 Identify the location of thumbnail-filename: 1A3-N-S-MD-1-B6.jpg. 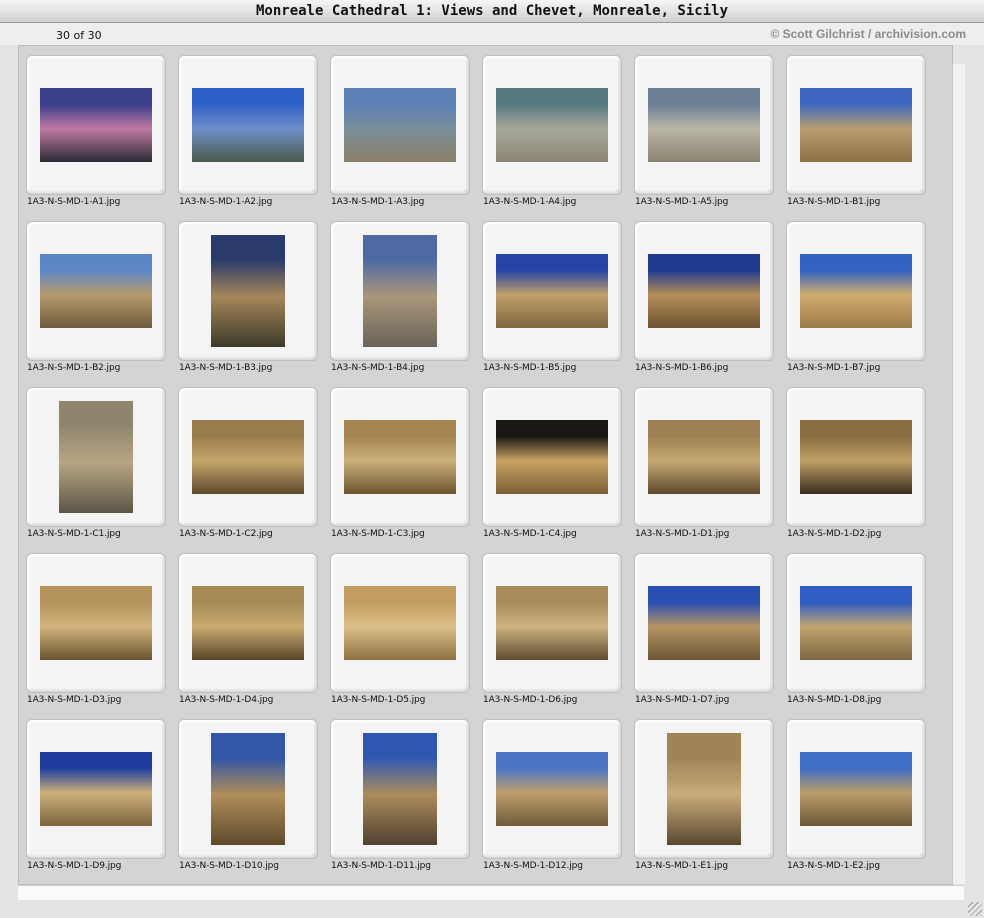
(682, 368).